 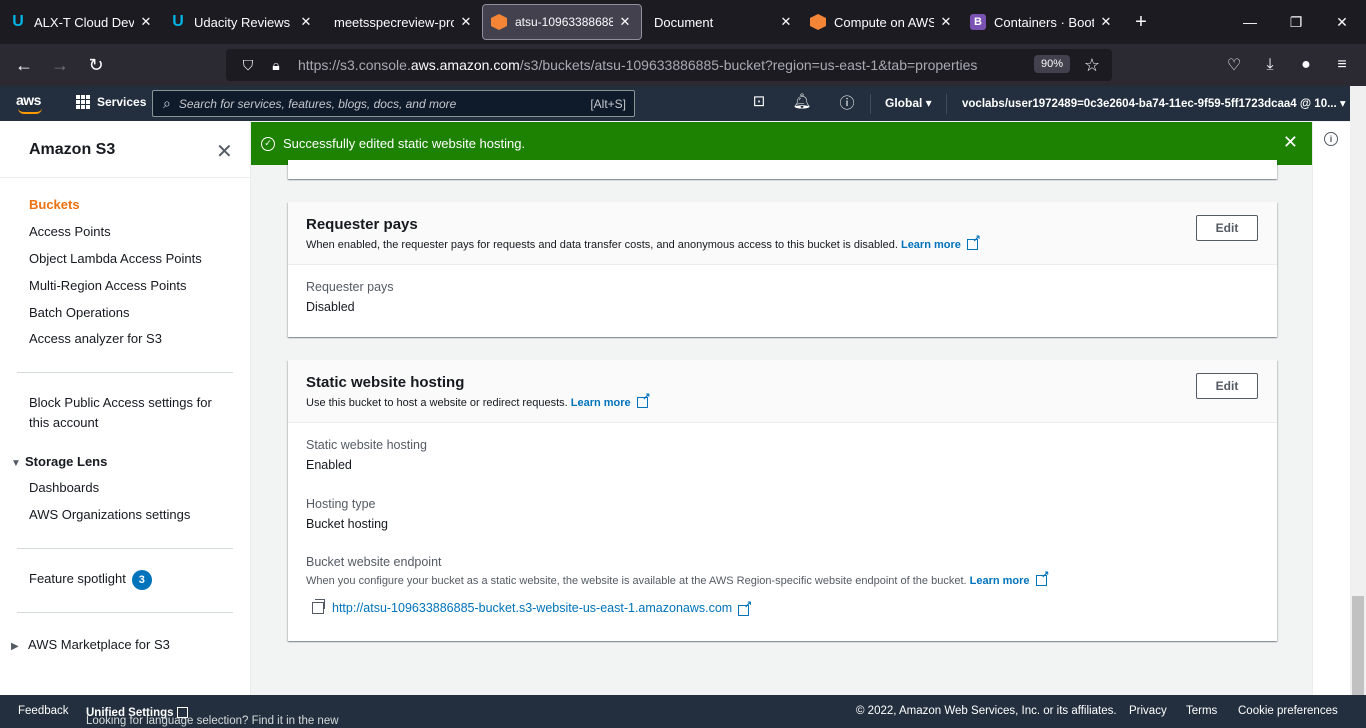 What do you see at coordinates (318, 606) in the screenshot?
I see `copy-icon` at bounding box center [318, 606].